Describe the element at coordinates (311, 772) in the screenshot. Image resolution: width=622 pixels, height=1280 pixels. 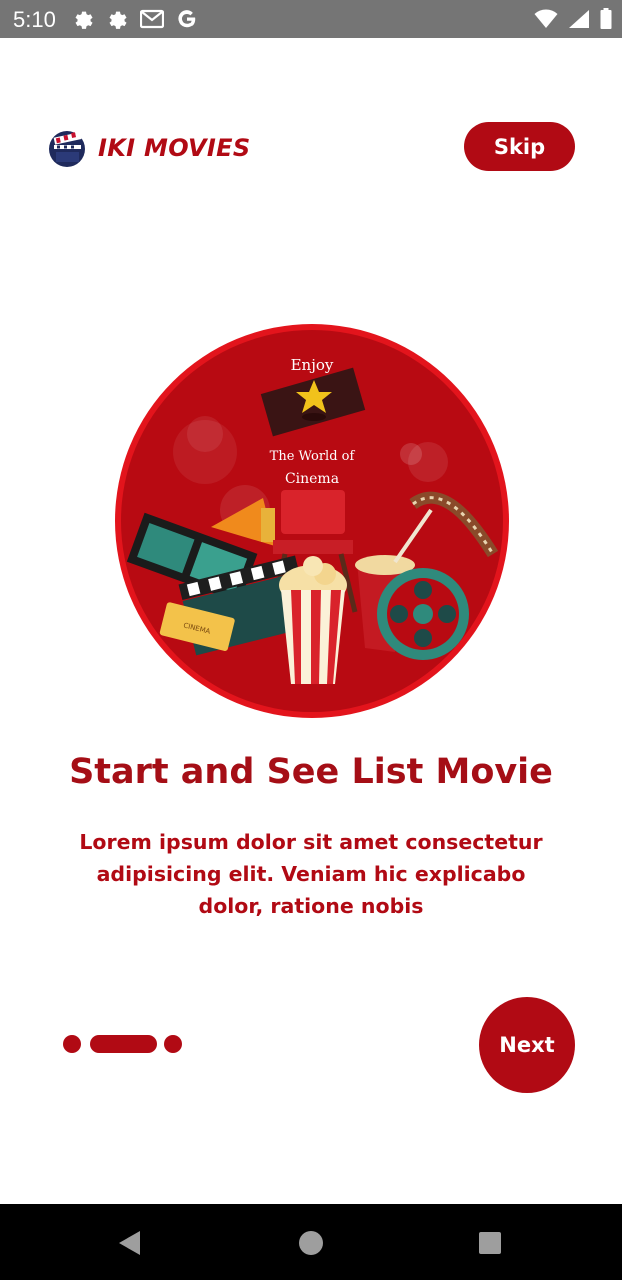
I see `onboarding-title: Start and See List Movie` at that location.